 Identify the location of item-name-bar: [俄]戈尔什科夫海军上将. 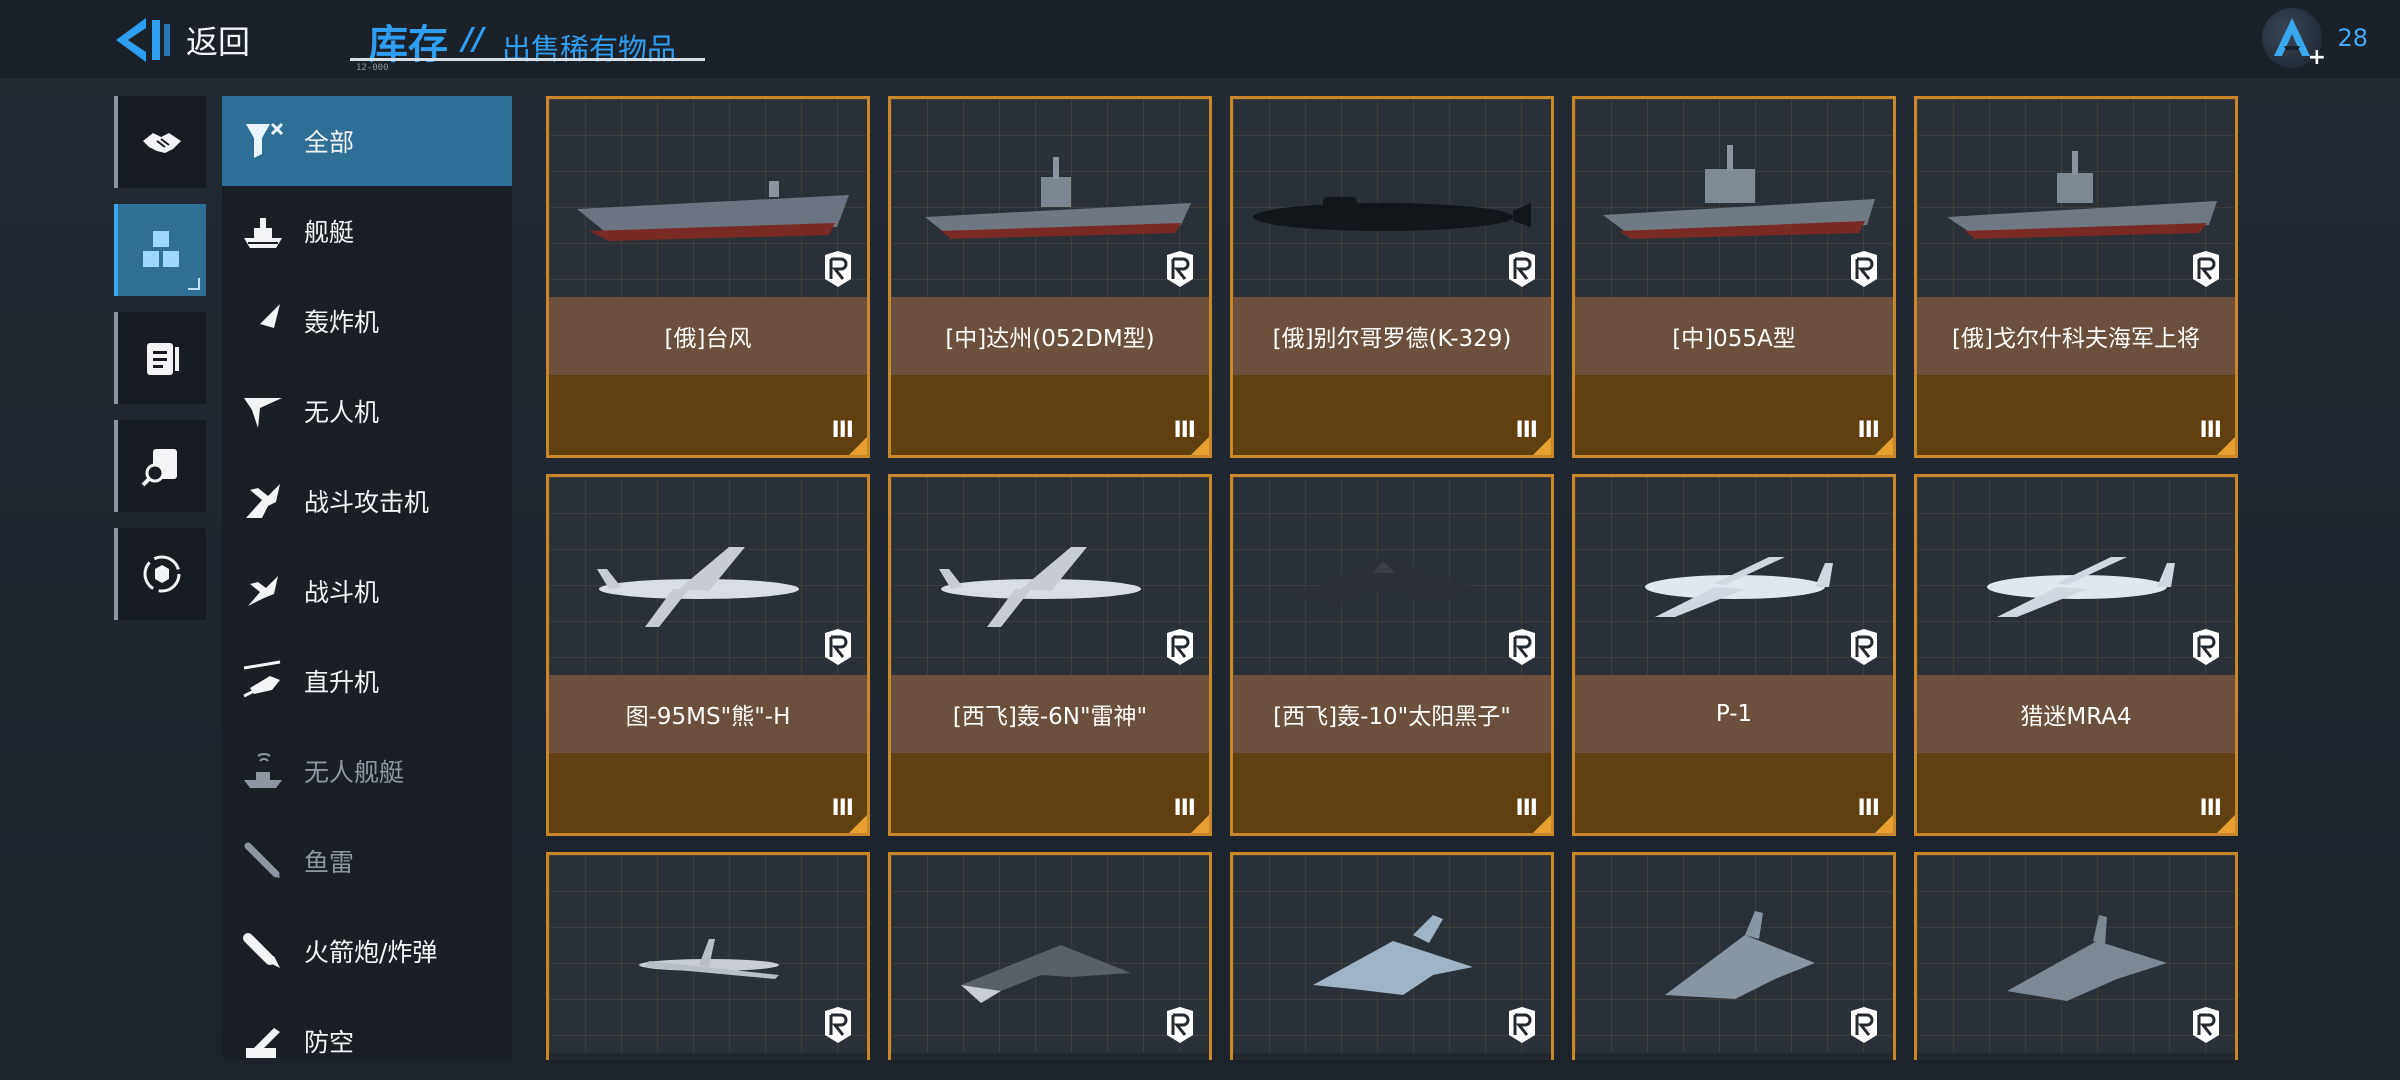
(2076, 336).